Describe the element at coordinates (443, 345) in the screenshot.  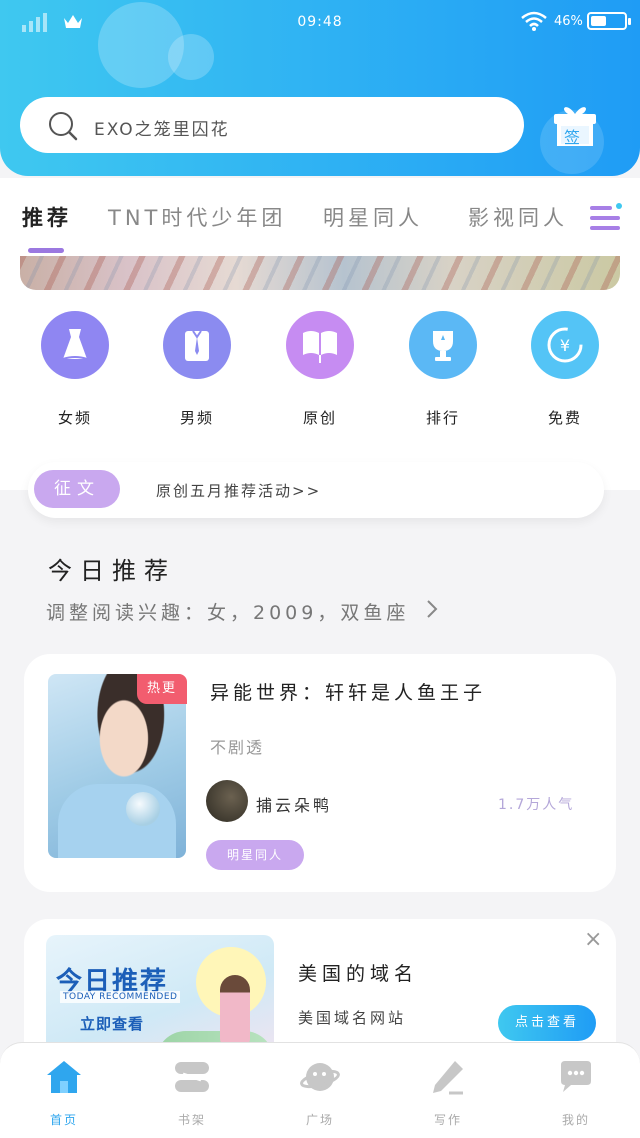
I see `trophy-icon` at that location.